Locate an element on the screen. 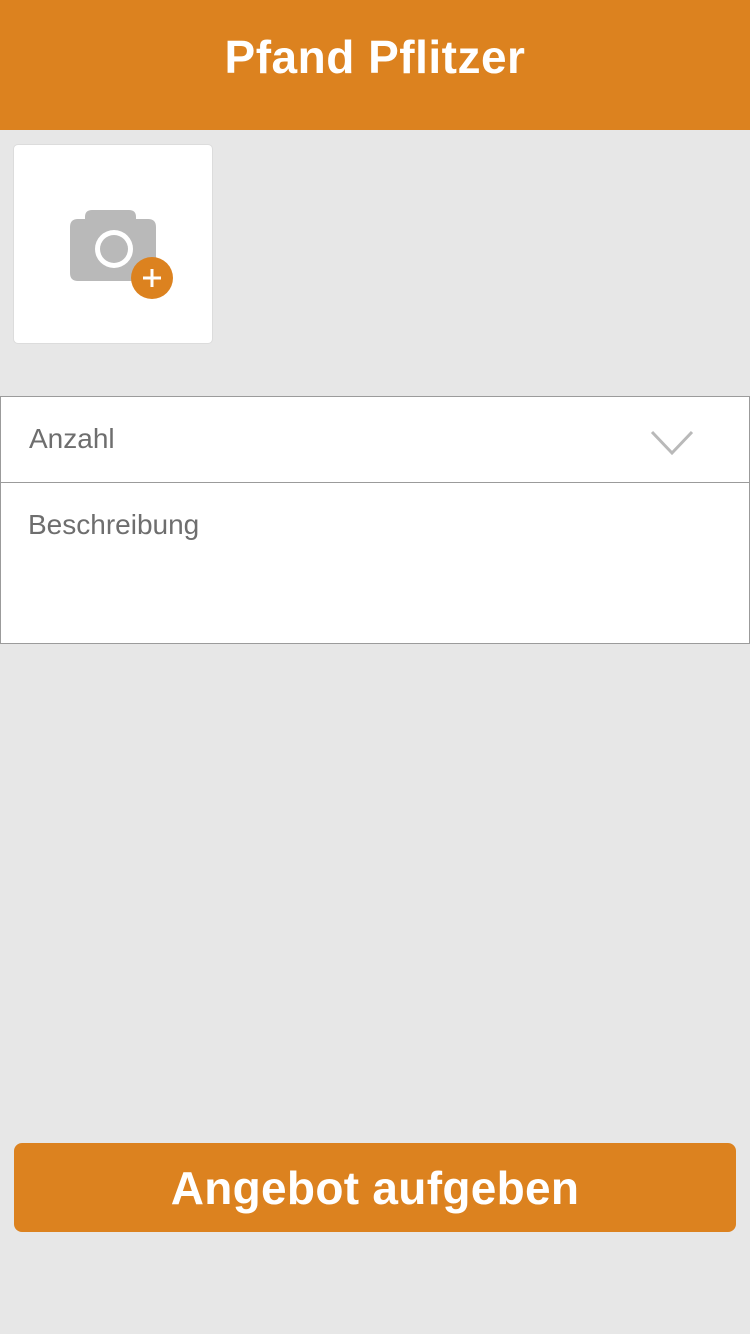 This screenshot has height=1334, width=750. quantity-label: Anzahl is located at coordinates (72, 438).